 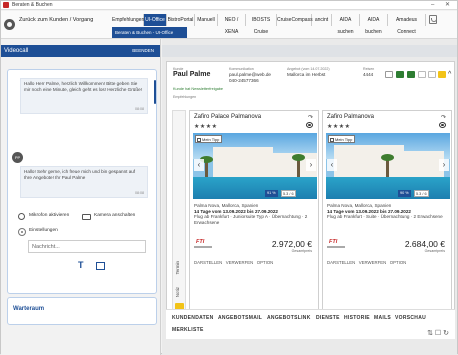 What do you see at coordinates (432, 74) in the screenshot?
I see `calendar-icon` at bounding box center [432, 74].